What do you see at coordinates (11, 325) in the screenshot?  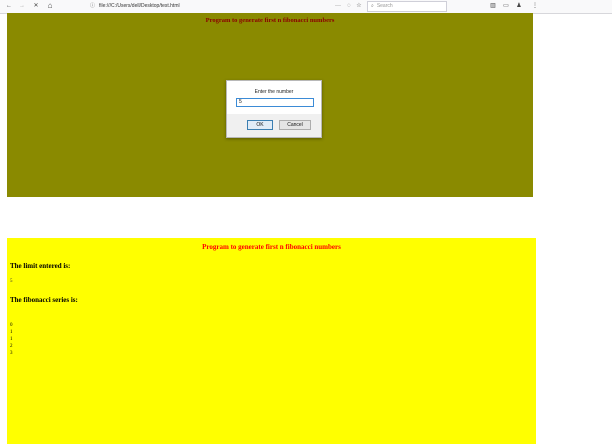 I see `series-item: 0` at bounding box center [11, 325].